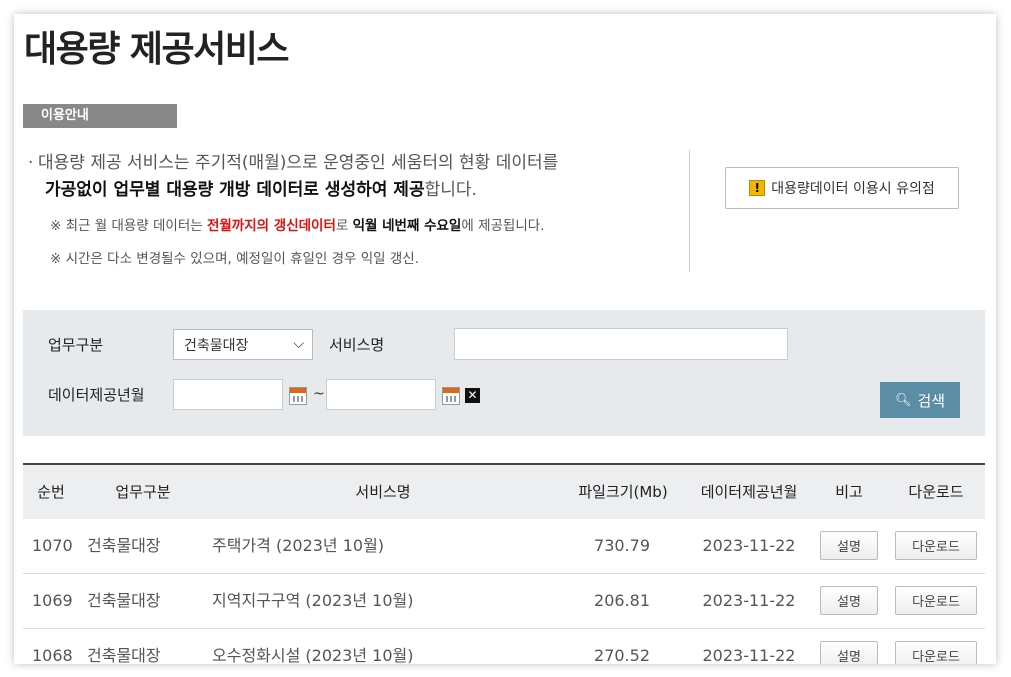 The height and width of the screenshot is (677, 1011). Describe the element at coordinates (623, 492) in the screenshot. I see `header-file-size: 파일크기(Mb)` at that location.